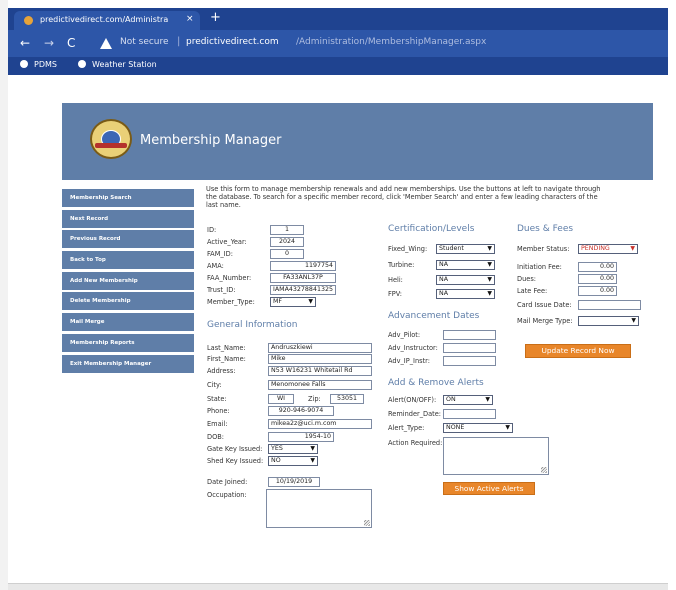 The height and width of the screenshot is (590, 676). I want to click on fam-id-label: FAM_ID:, so click(220, 254).